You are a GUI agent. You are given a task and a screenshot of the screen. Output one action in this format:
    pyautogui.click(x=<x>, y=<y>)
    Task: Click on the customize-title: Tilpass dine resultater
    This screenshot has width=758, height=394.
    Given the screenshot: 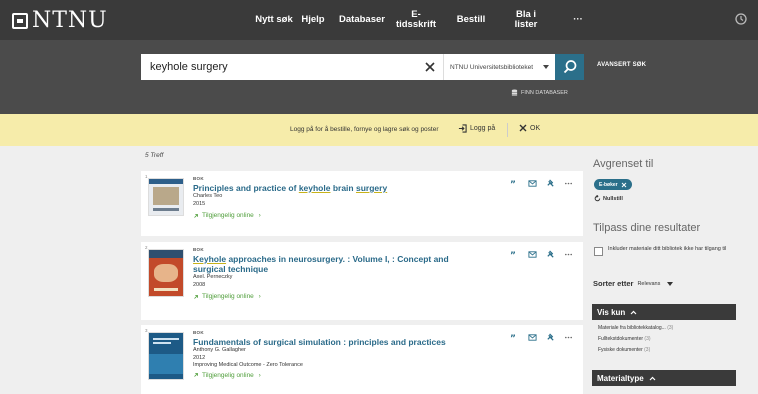 What is the action you would take?
    pyautogui.click(x=647, y=228)
    